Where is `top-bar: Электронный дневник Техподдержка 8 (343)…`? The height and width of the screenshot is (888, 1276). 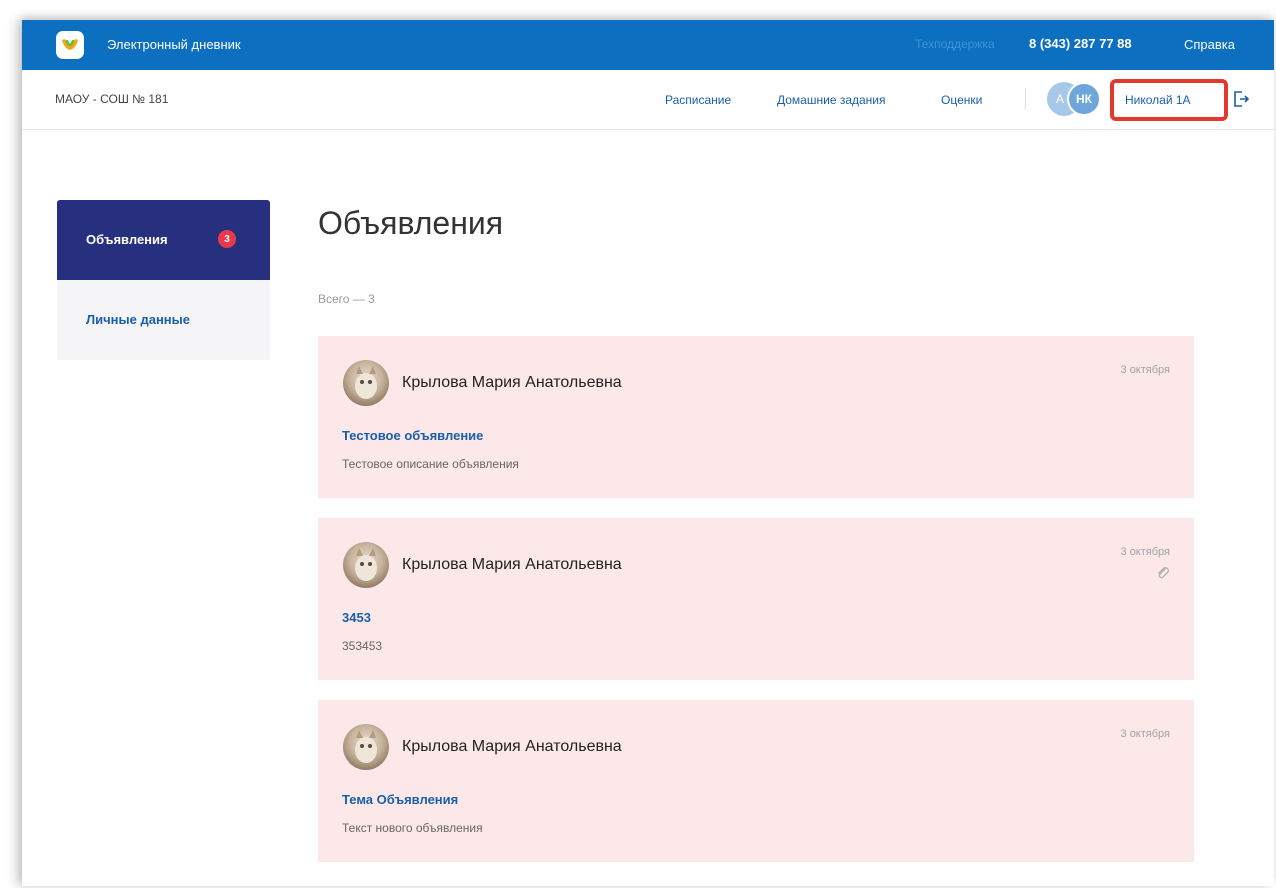
top-bar: Электронный дневник Техподдержка 8 (343)… is located at coordinates (648, 45).